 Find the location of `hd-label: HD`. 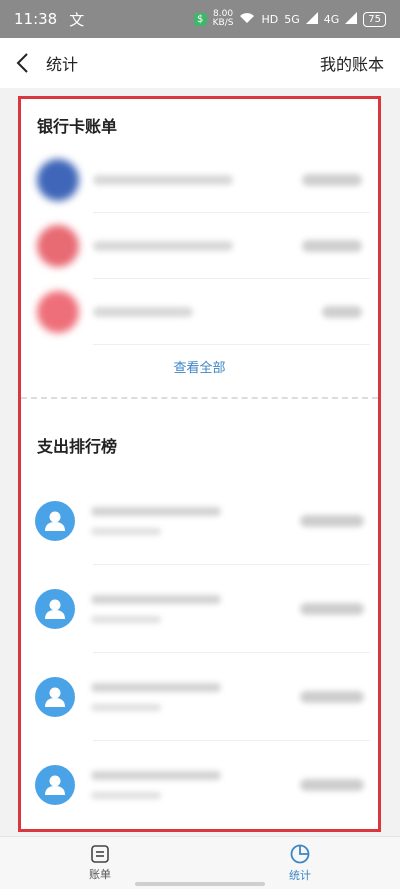

hd-label: HD is located at coordinates (270, 19).